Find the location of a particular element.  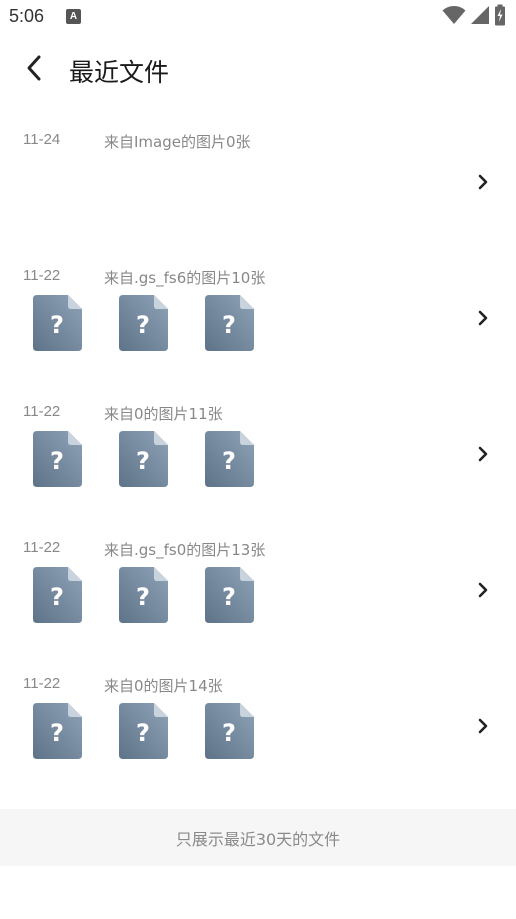

back-button is located at coordinates (34, 70).